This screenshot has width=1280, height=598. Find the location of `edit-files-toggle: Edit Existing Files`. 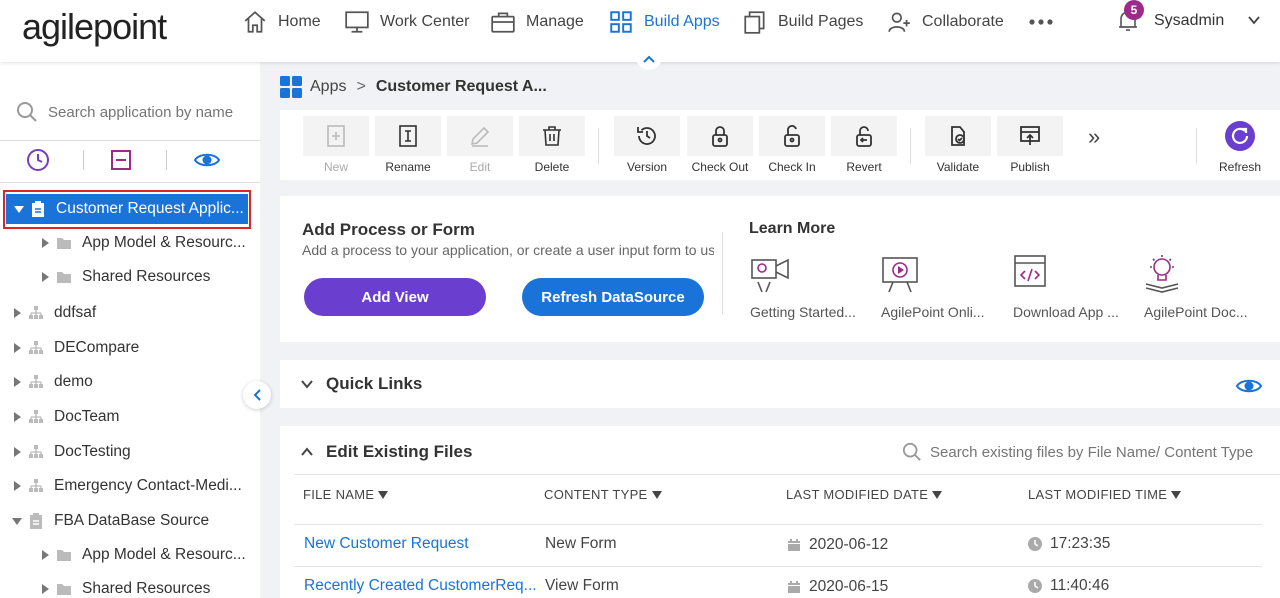

edit-files-toggle: Edit Existing Files is located at coordinates (386, 452).